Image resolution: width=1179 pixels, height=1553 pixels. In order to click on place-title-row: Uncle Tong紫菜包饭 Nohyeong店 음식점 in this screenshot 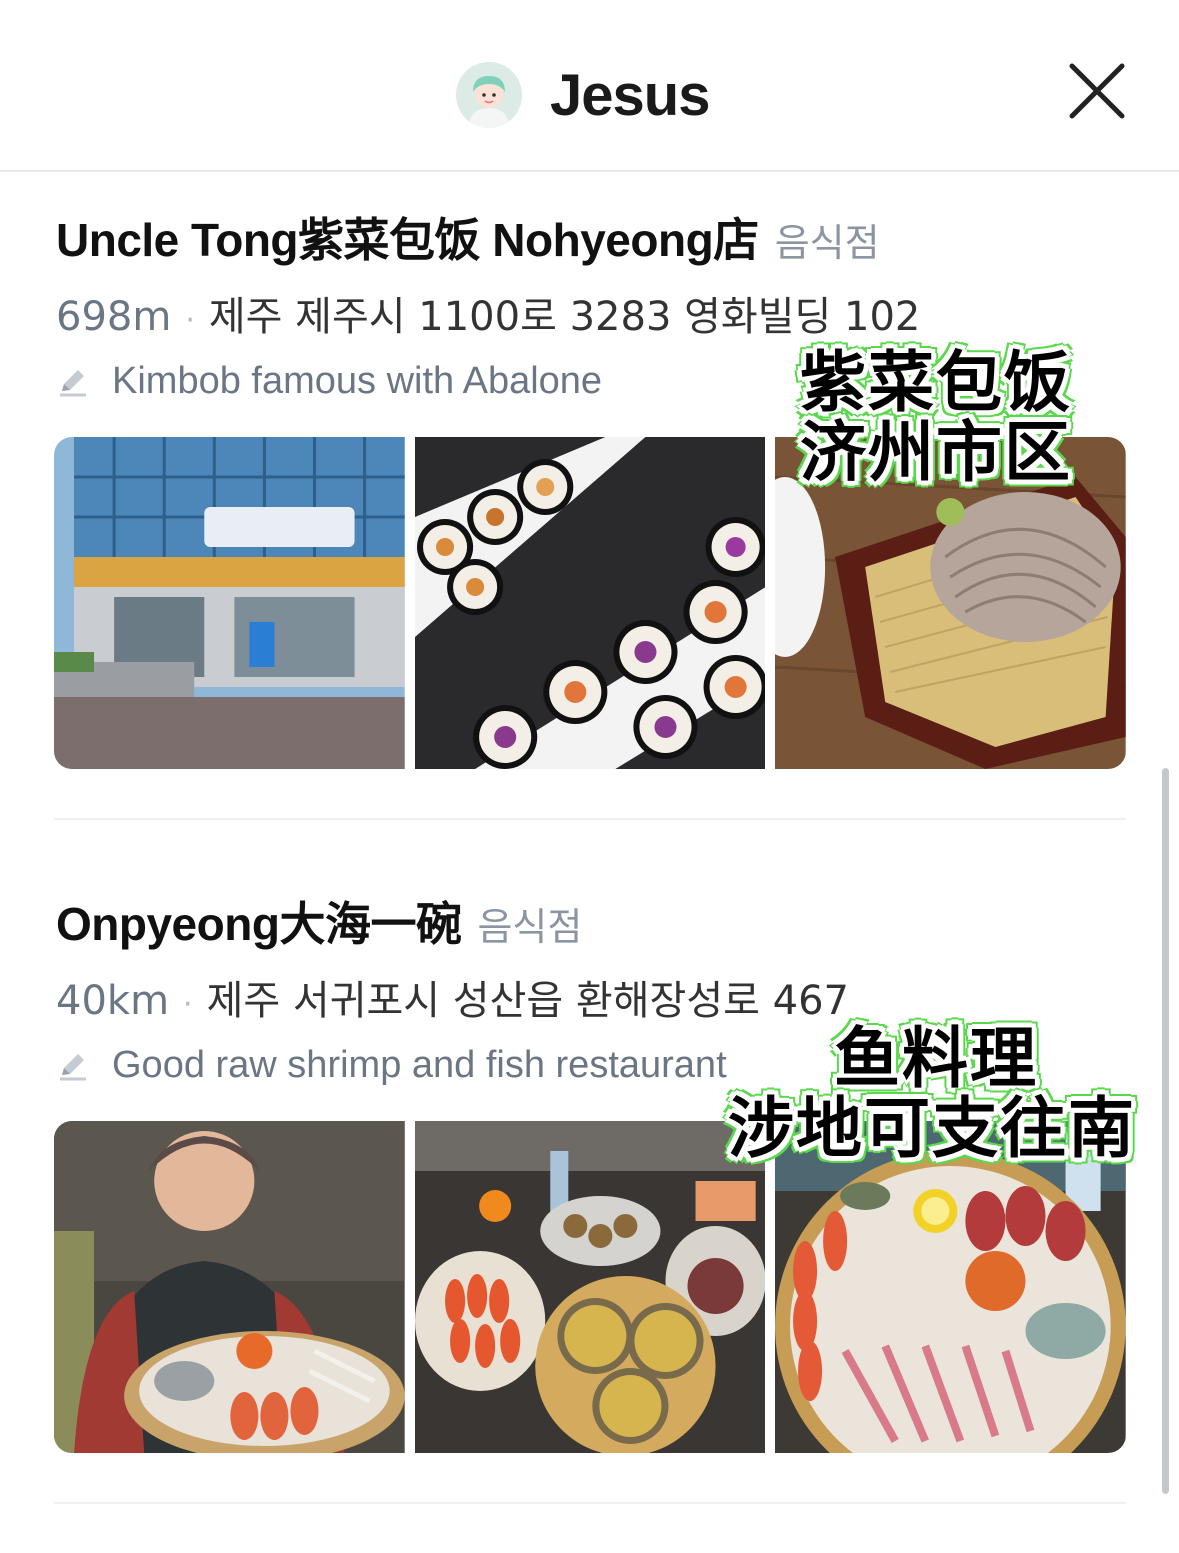, I will do `click(591, 237)`.